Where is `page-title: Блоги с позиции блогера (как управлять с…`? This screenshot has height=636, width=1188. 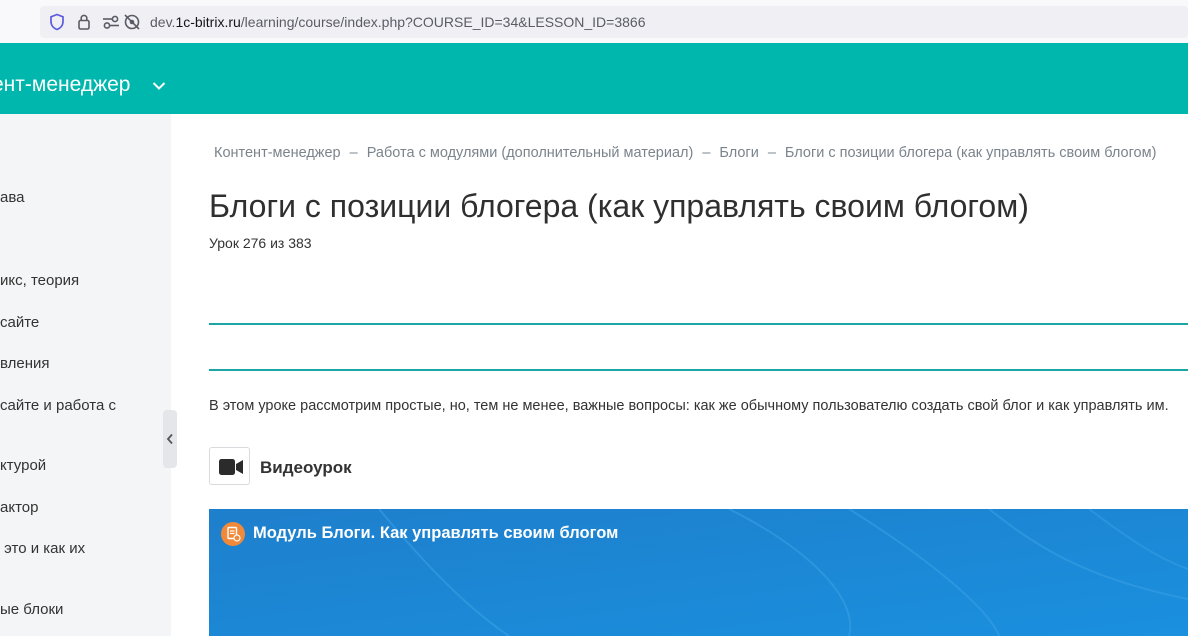 page-title: Блоги с позиции блогера (как управлять с… is located at coordinates (619, 206).